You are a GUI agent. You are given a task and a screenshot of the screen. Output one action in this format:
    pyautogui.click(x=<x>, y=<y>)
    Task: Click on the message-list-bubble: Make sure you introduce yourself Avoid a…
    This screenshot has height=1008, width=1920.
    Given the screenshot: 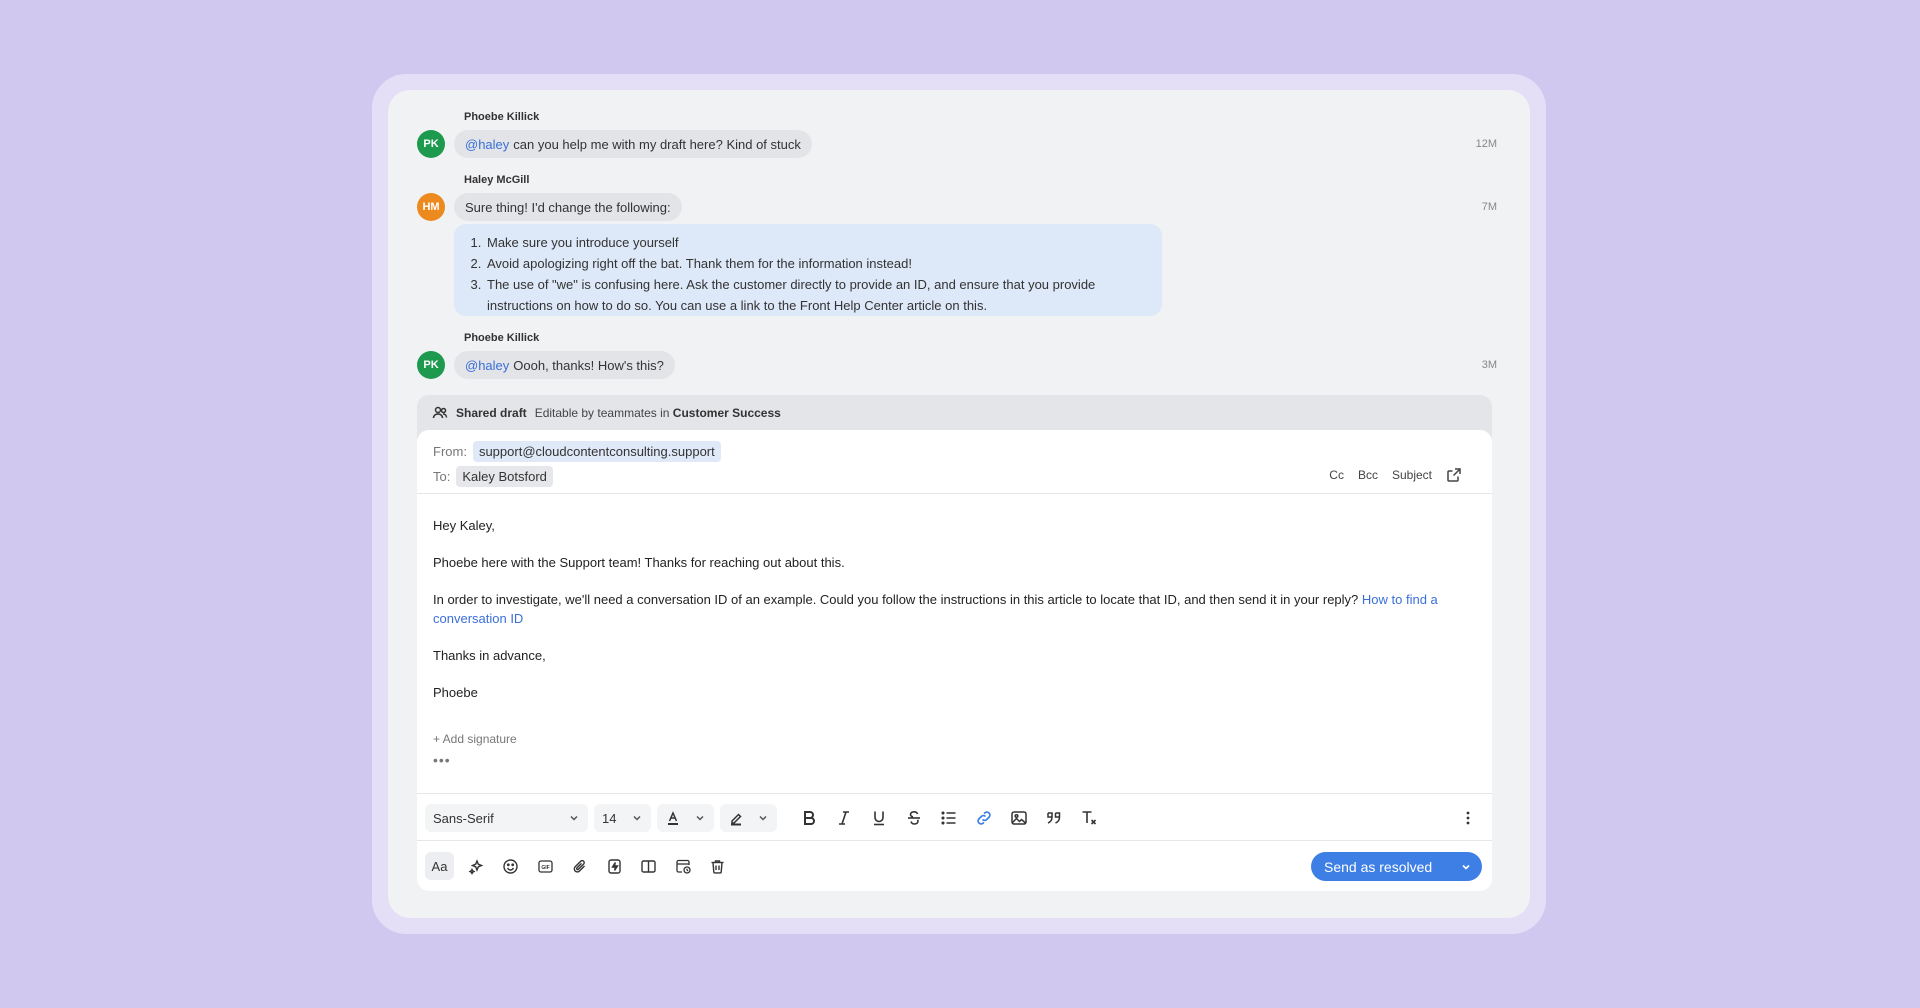 What is the action you would take?
    pyautogui.click(x=808, y=270)
    